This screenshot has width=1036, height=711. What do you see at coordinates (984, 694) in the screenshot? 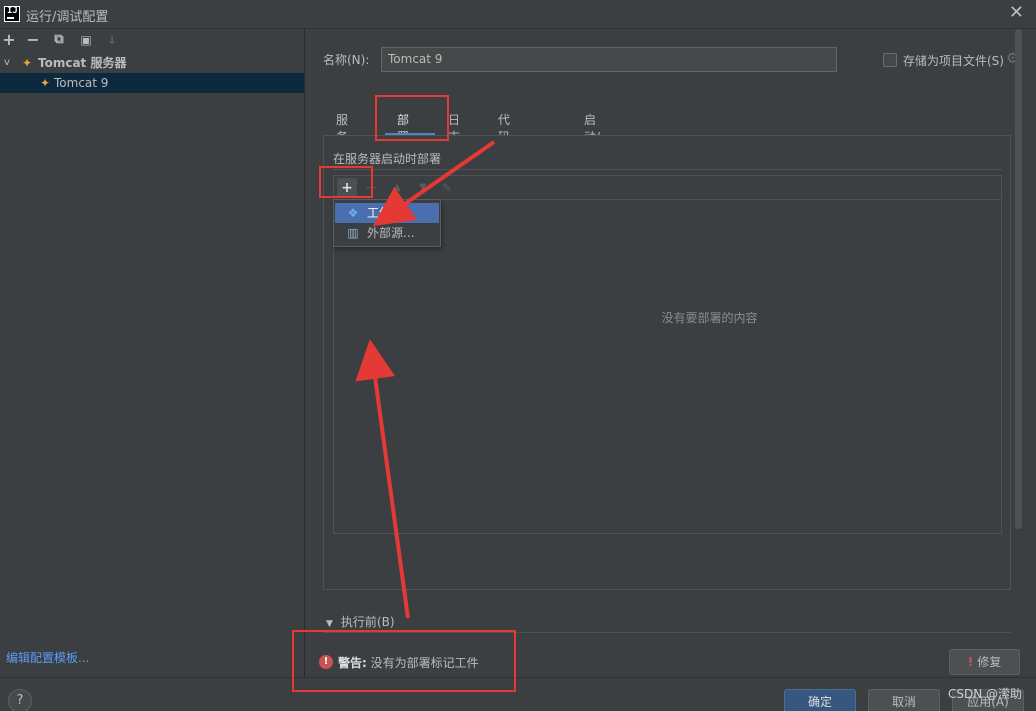
I see `watermark-text: CSDN @潆助` at bounding box center [984, 694].